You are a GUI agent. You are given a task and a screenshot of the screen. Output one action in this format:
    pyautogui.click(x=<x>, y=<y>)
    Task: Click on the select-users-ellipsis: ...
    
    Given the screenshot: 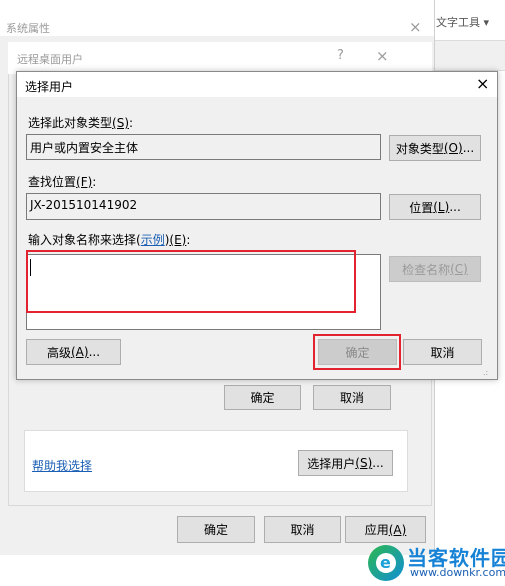 What is the action you would take?
    pyautogui.click(x=378, y=463)
    